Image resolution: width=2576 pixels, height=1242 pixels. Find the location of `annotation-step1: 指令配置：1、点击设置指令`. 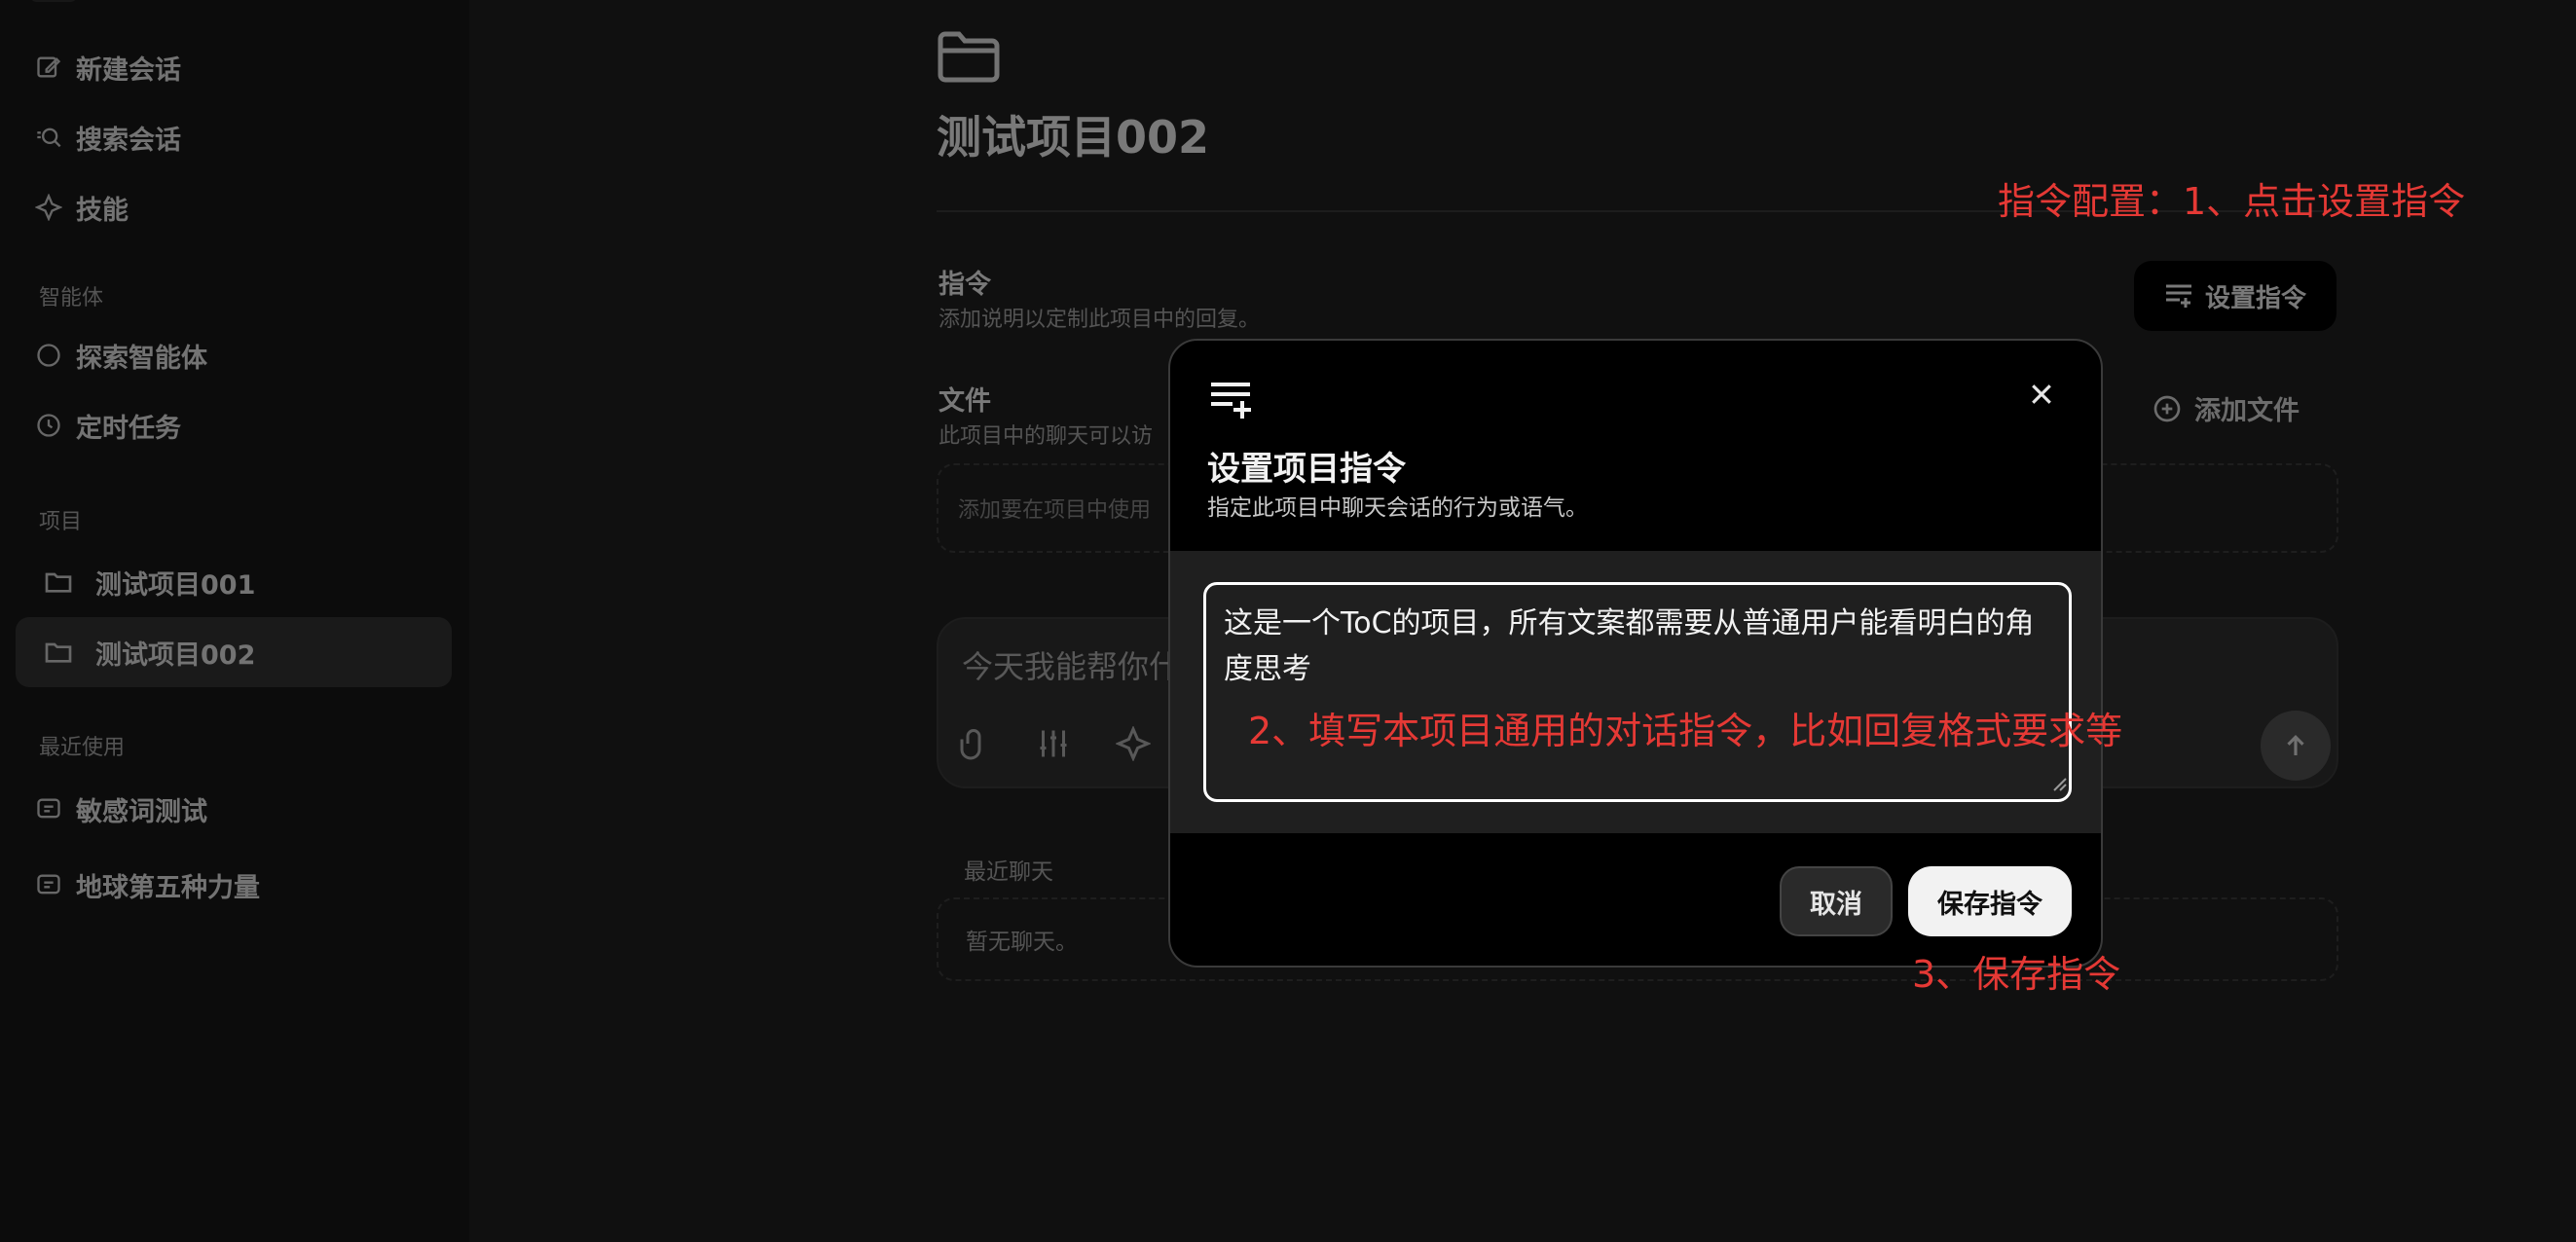

annotation-step1: 指令配置：1、点击设置指令 is located at coordinates (2232, 201).